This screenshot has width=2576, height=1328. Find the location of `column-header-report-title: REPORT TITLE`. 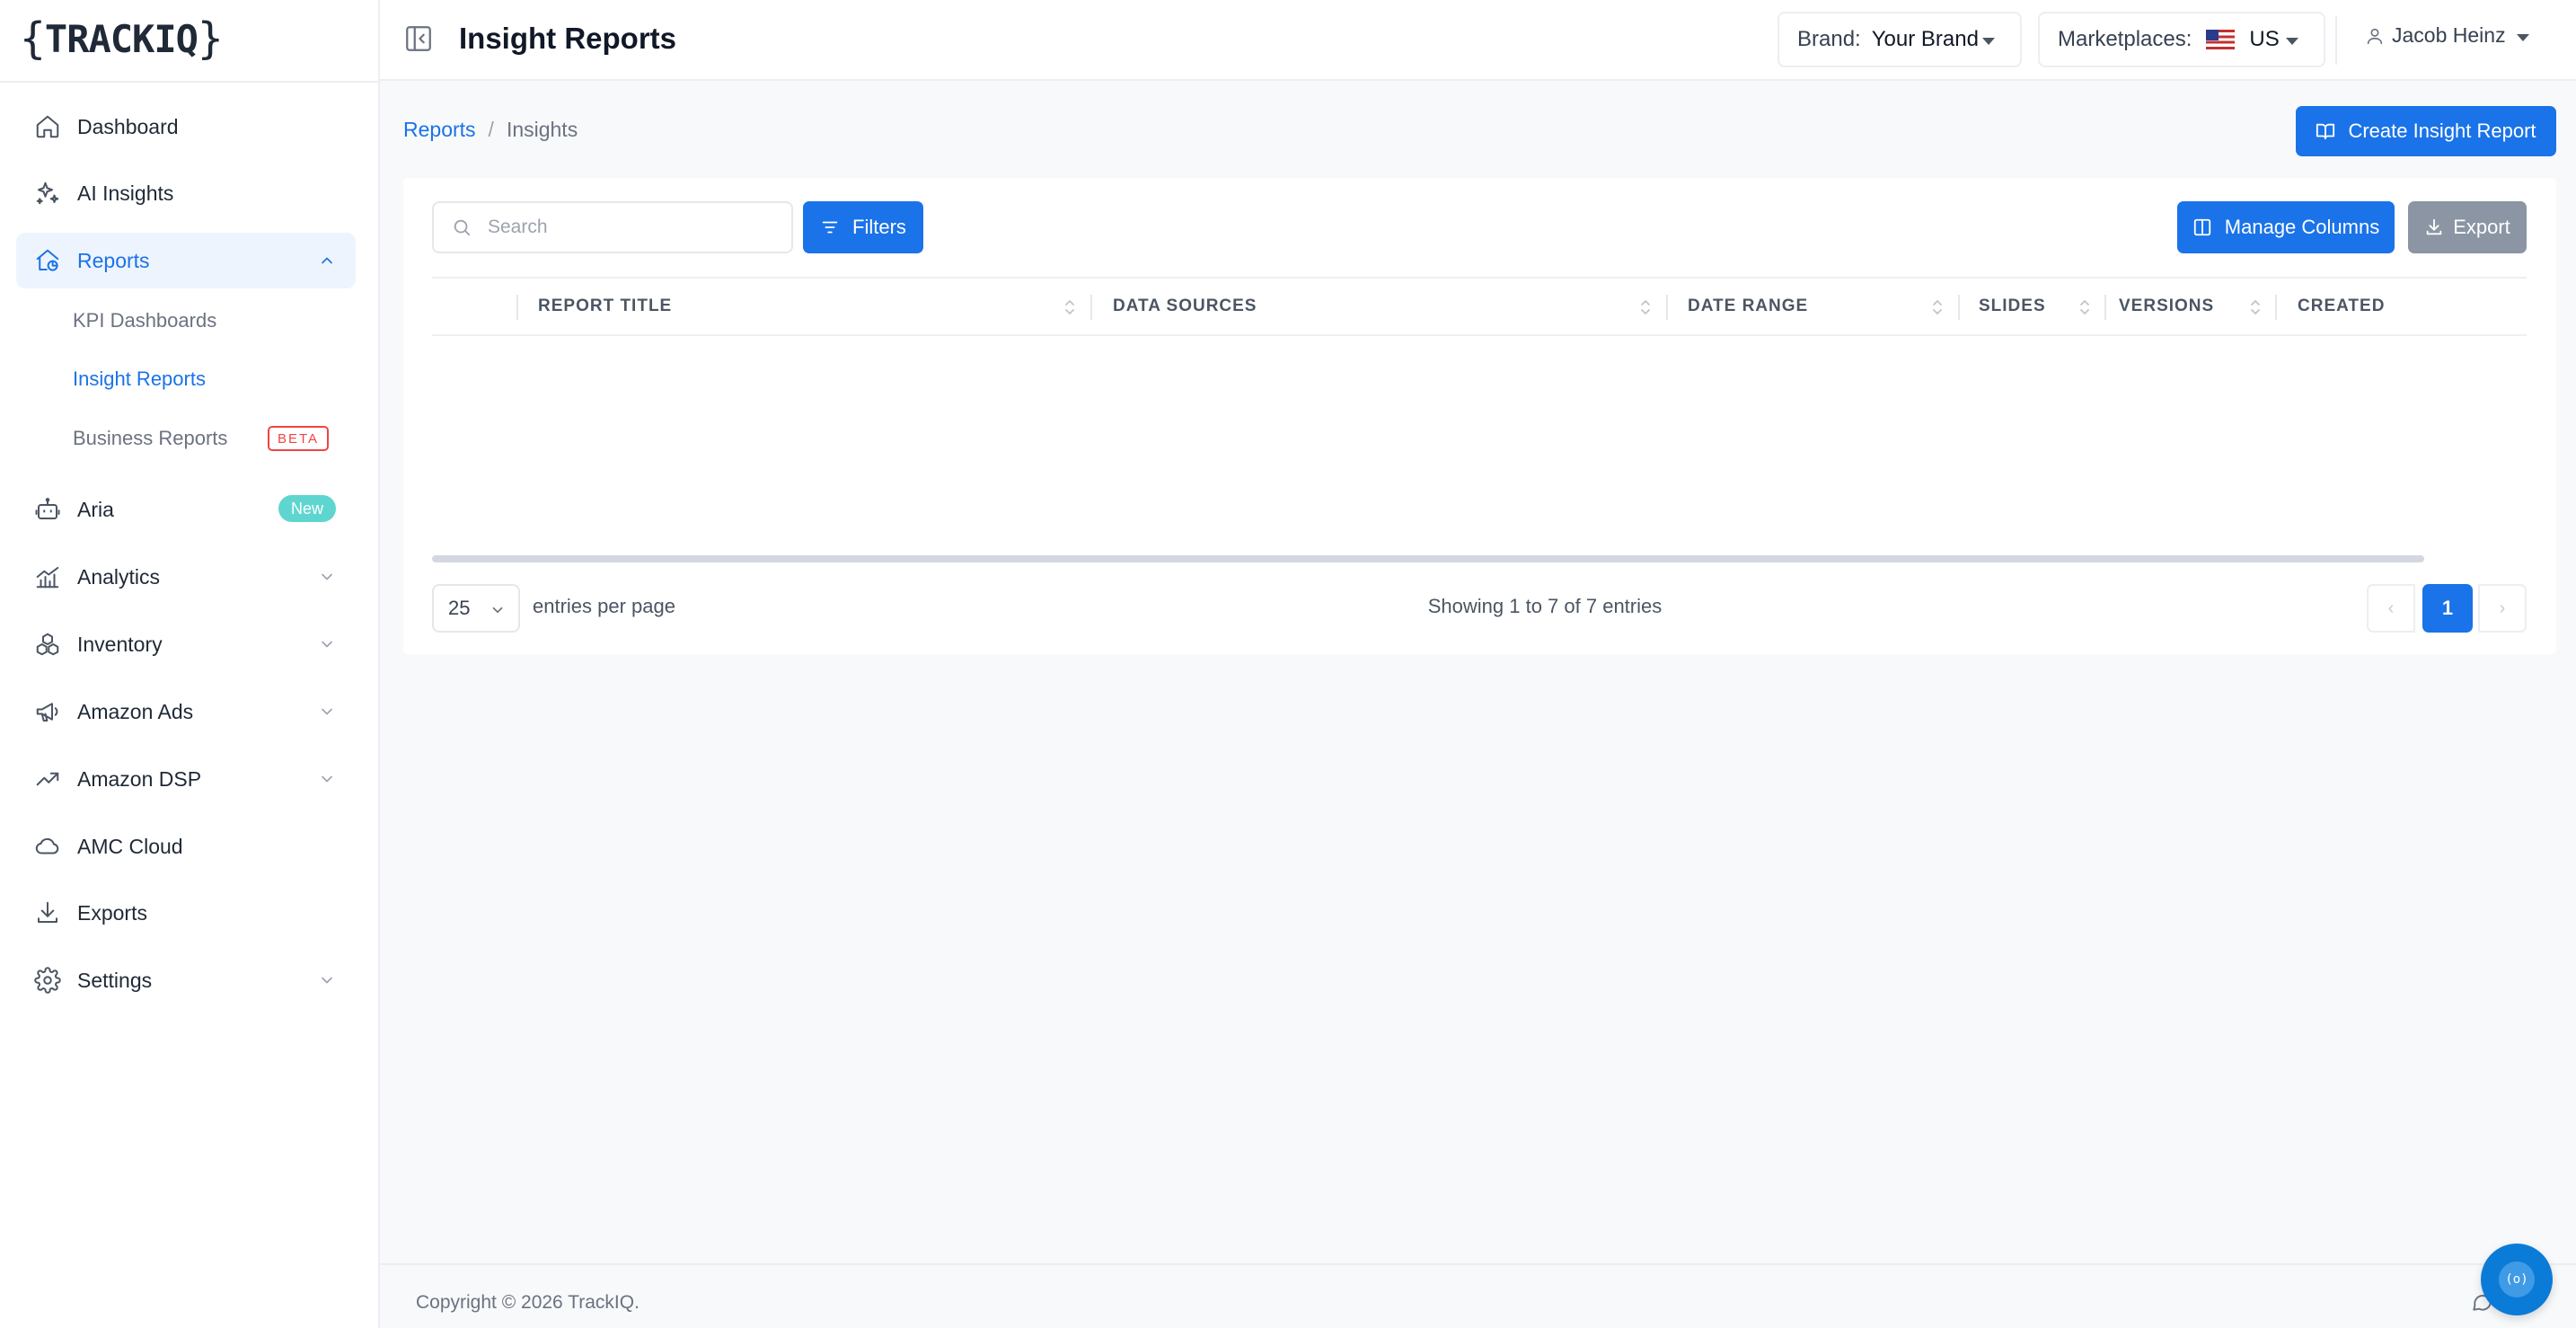

column-header-report-title: REPORT TITLE is located at coordinates (814, 306).